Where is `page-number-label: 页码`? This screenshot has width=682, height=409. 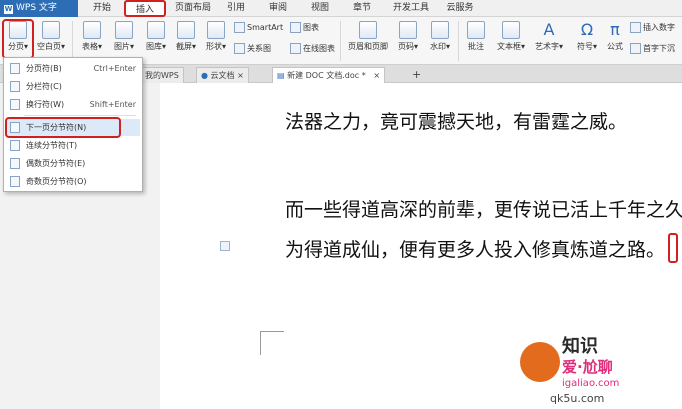
page-number-label: 页码 is located at coordinates (405, 46).